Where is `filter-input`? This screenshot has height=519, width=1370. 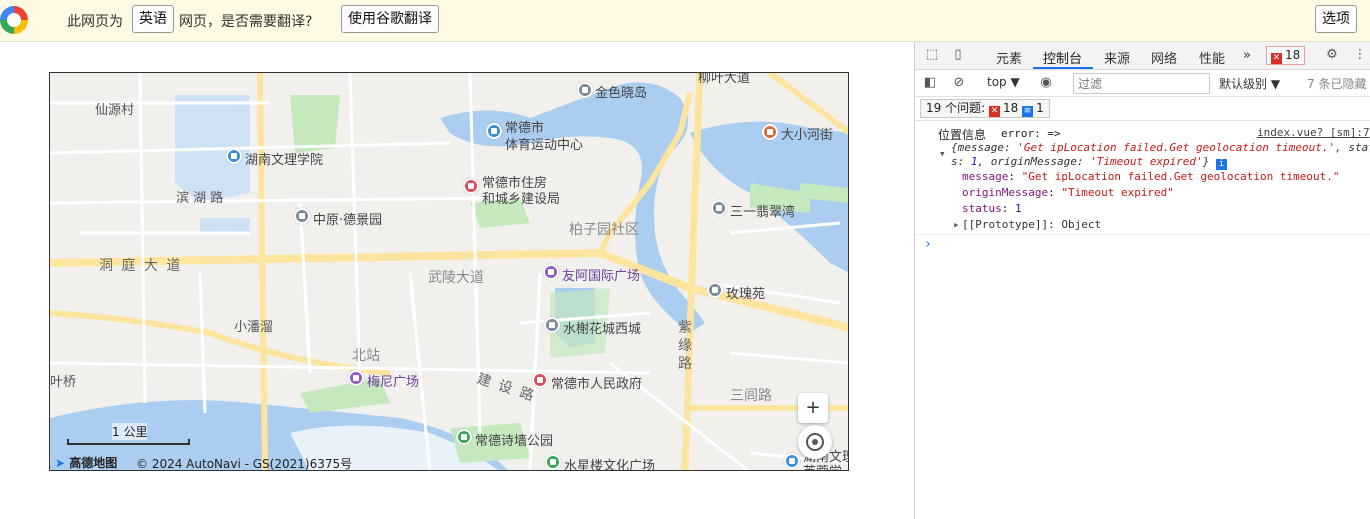 filter-input is located at coordinates (1141, 83).